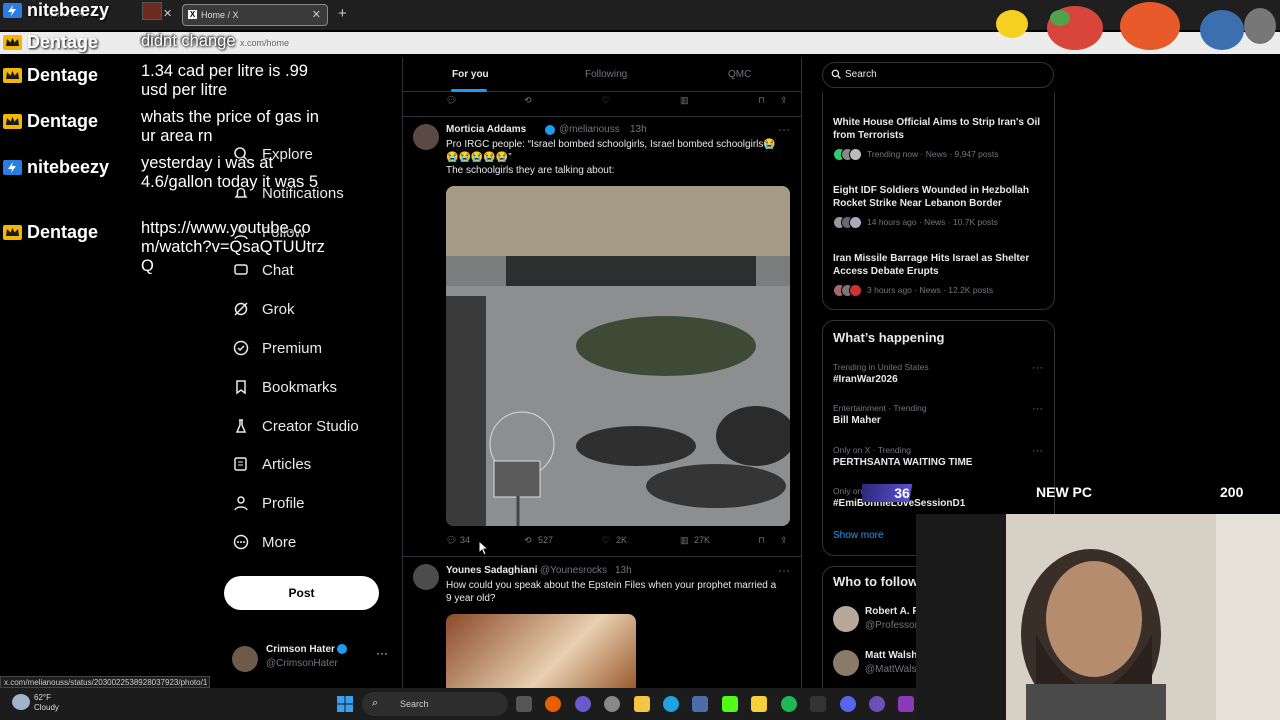 The image size is (1280, 720). I want to click on store-icon, so click(700, 704).